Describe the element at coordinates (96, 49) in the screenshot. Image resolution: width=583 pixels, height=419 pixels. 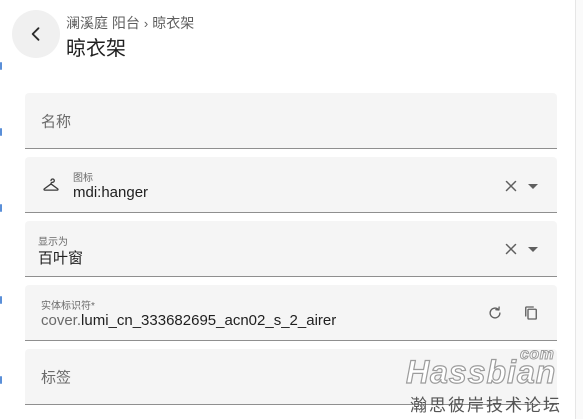
I see `page-title: 晾衣架` at that location.